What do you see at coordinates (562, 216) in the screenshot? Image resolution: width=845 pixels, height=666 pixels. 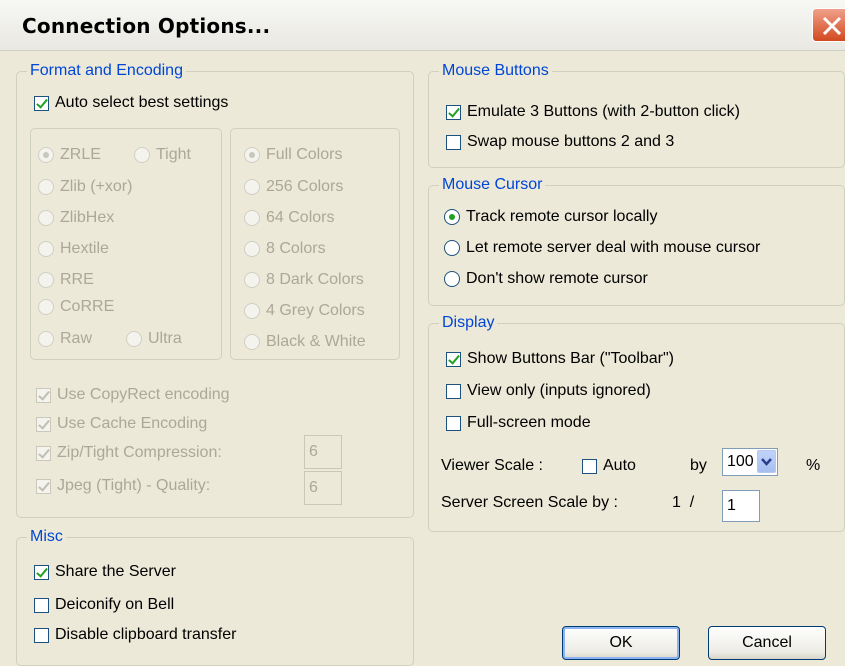 I see `radio-track-cursor-label: Track remote cursor locally` at bounding box center [562, 216].